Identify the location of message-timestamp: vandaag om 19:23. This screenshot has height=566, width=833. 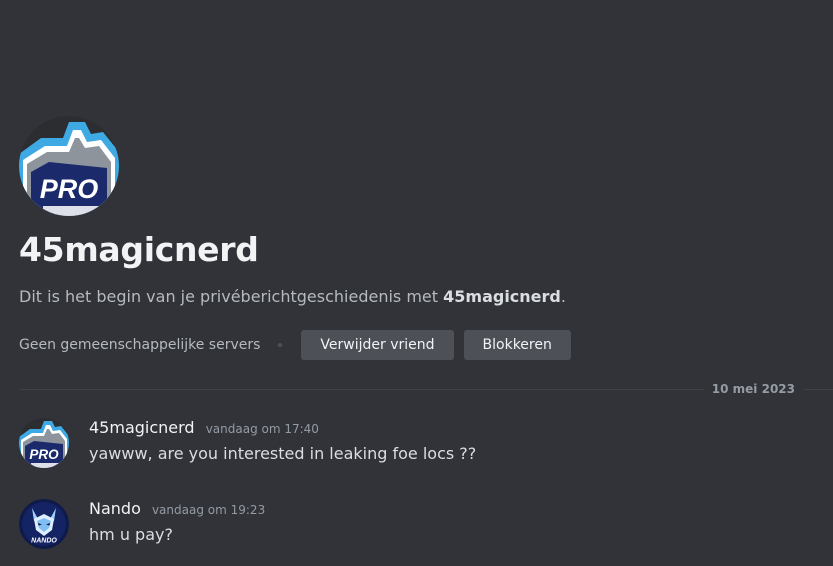
(208, 510).